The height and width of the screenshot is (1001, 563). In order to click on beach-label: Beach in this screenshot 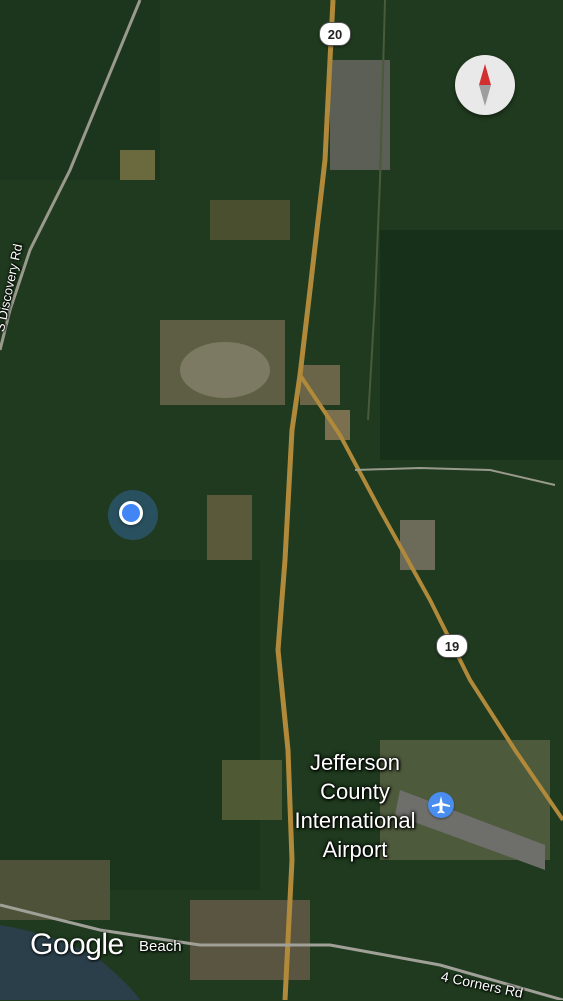, I will do `click(160, 946)`.